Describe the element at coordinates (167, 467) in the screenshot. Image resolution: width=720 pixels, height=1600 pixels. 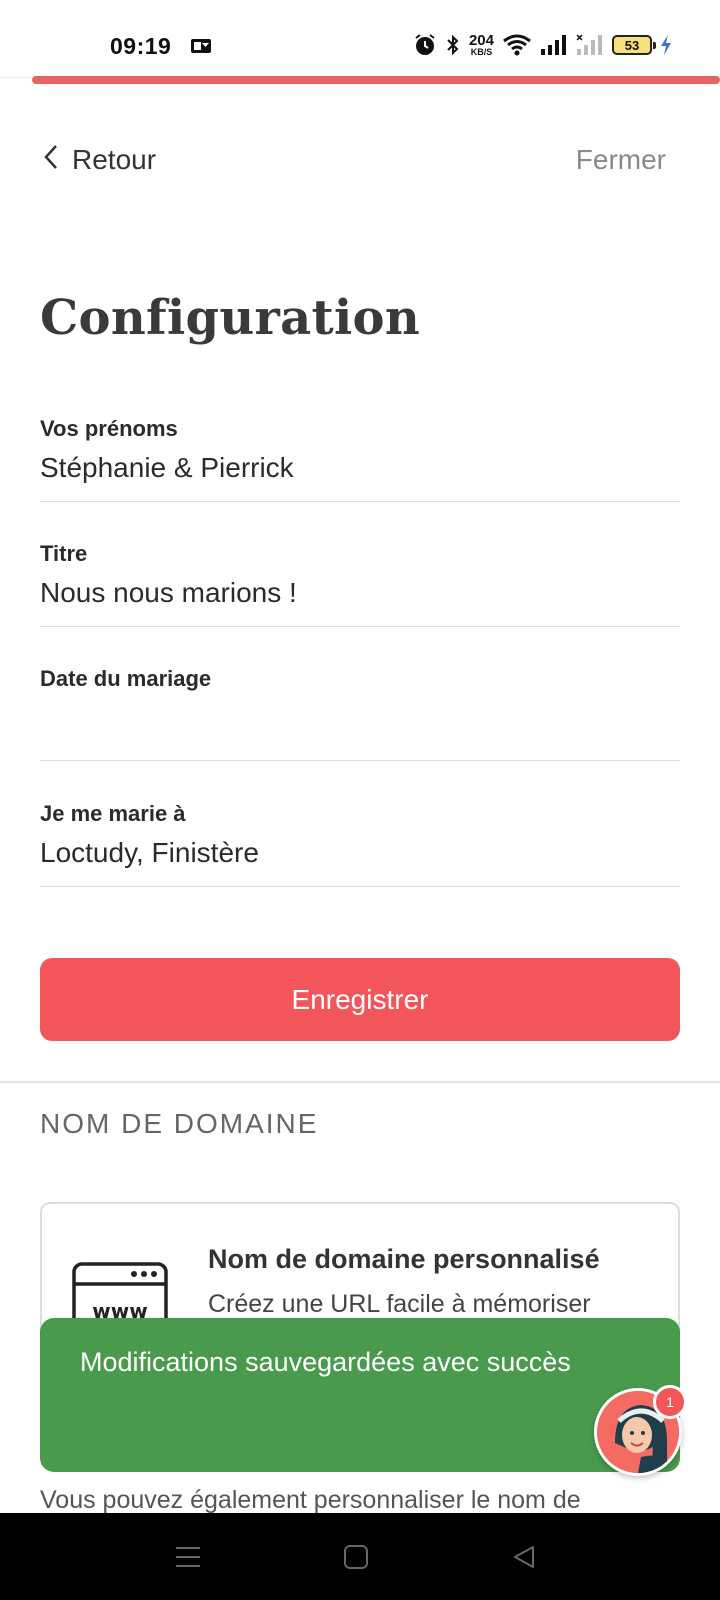
I see `field-value: Stéphanie & Pierrick` at that location.